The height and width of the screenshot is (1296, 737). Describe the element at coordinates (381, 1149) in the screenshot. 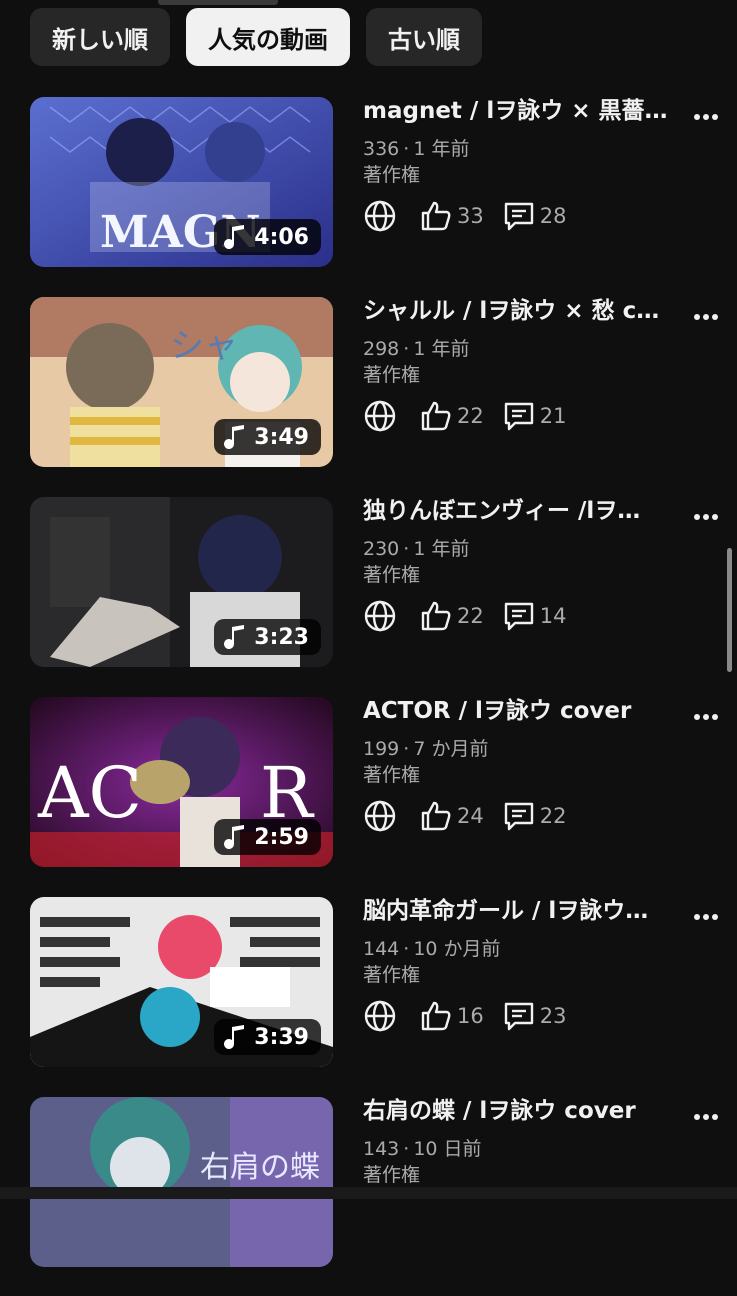

I see `view-count: 143` at that location.